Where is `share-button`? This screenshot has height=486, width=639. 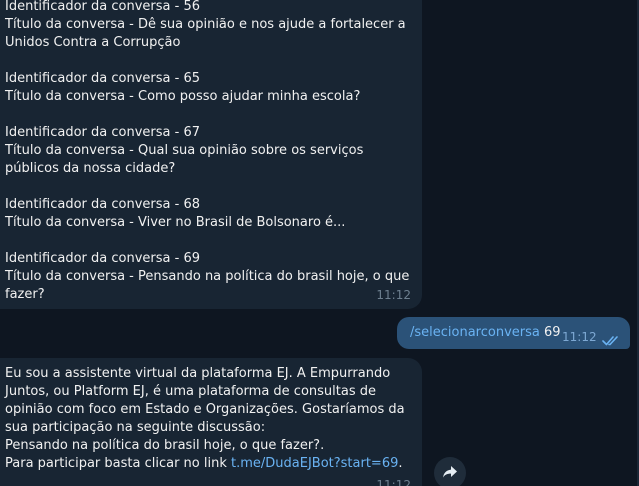
share-button is located at coordinates (450, 471).